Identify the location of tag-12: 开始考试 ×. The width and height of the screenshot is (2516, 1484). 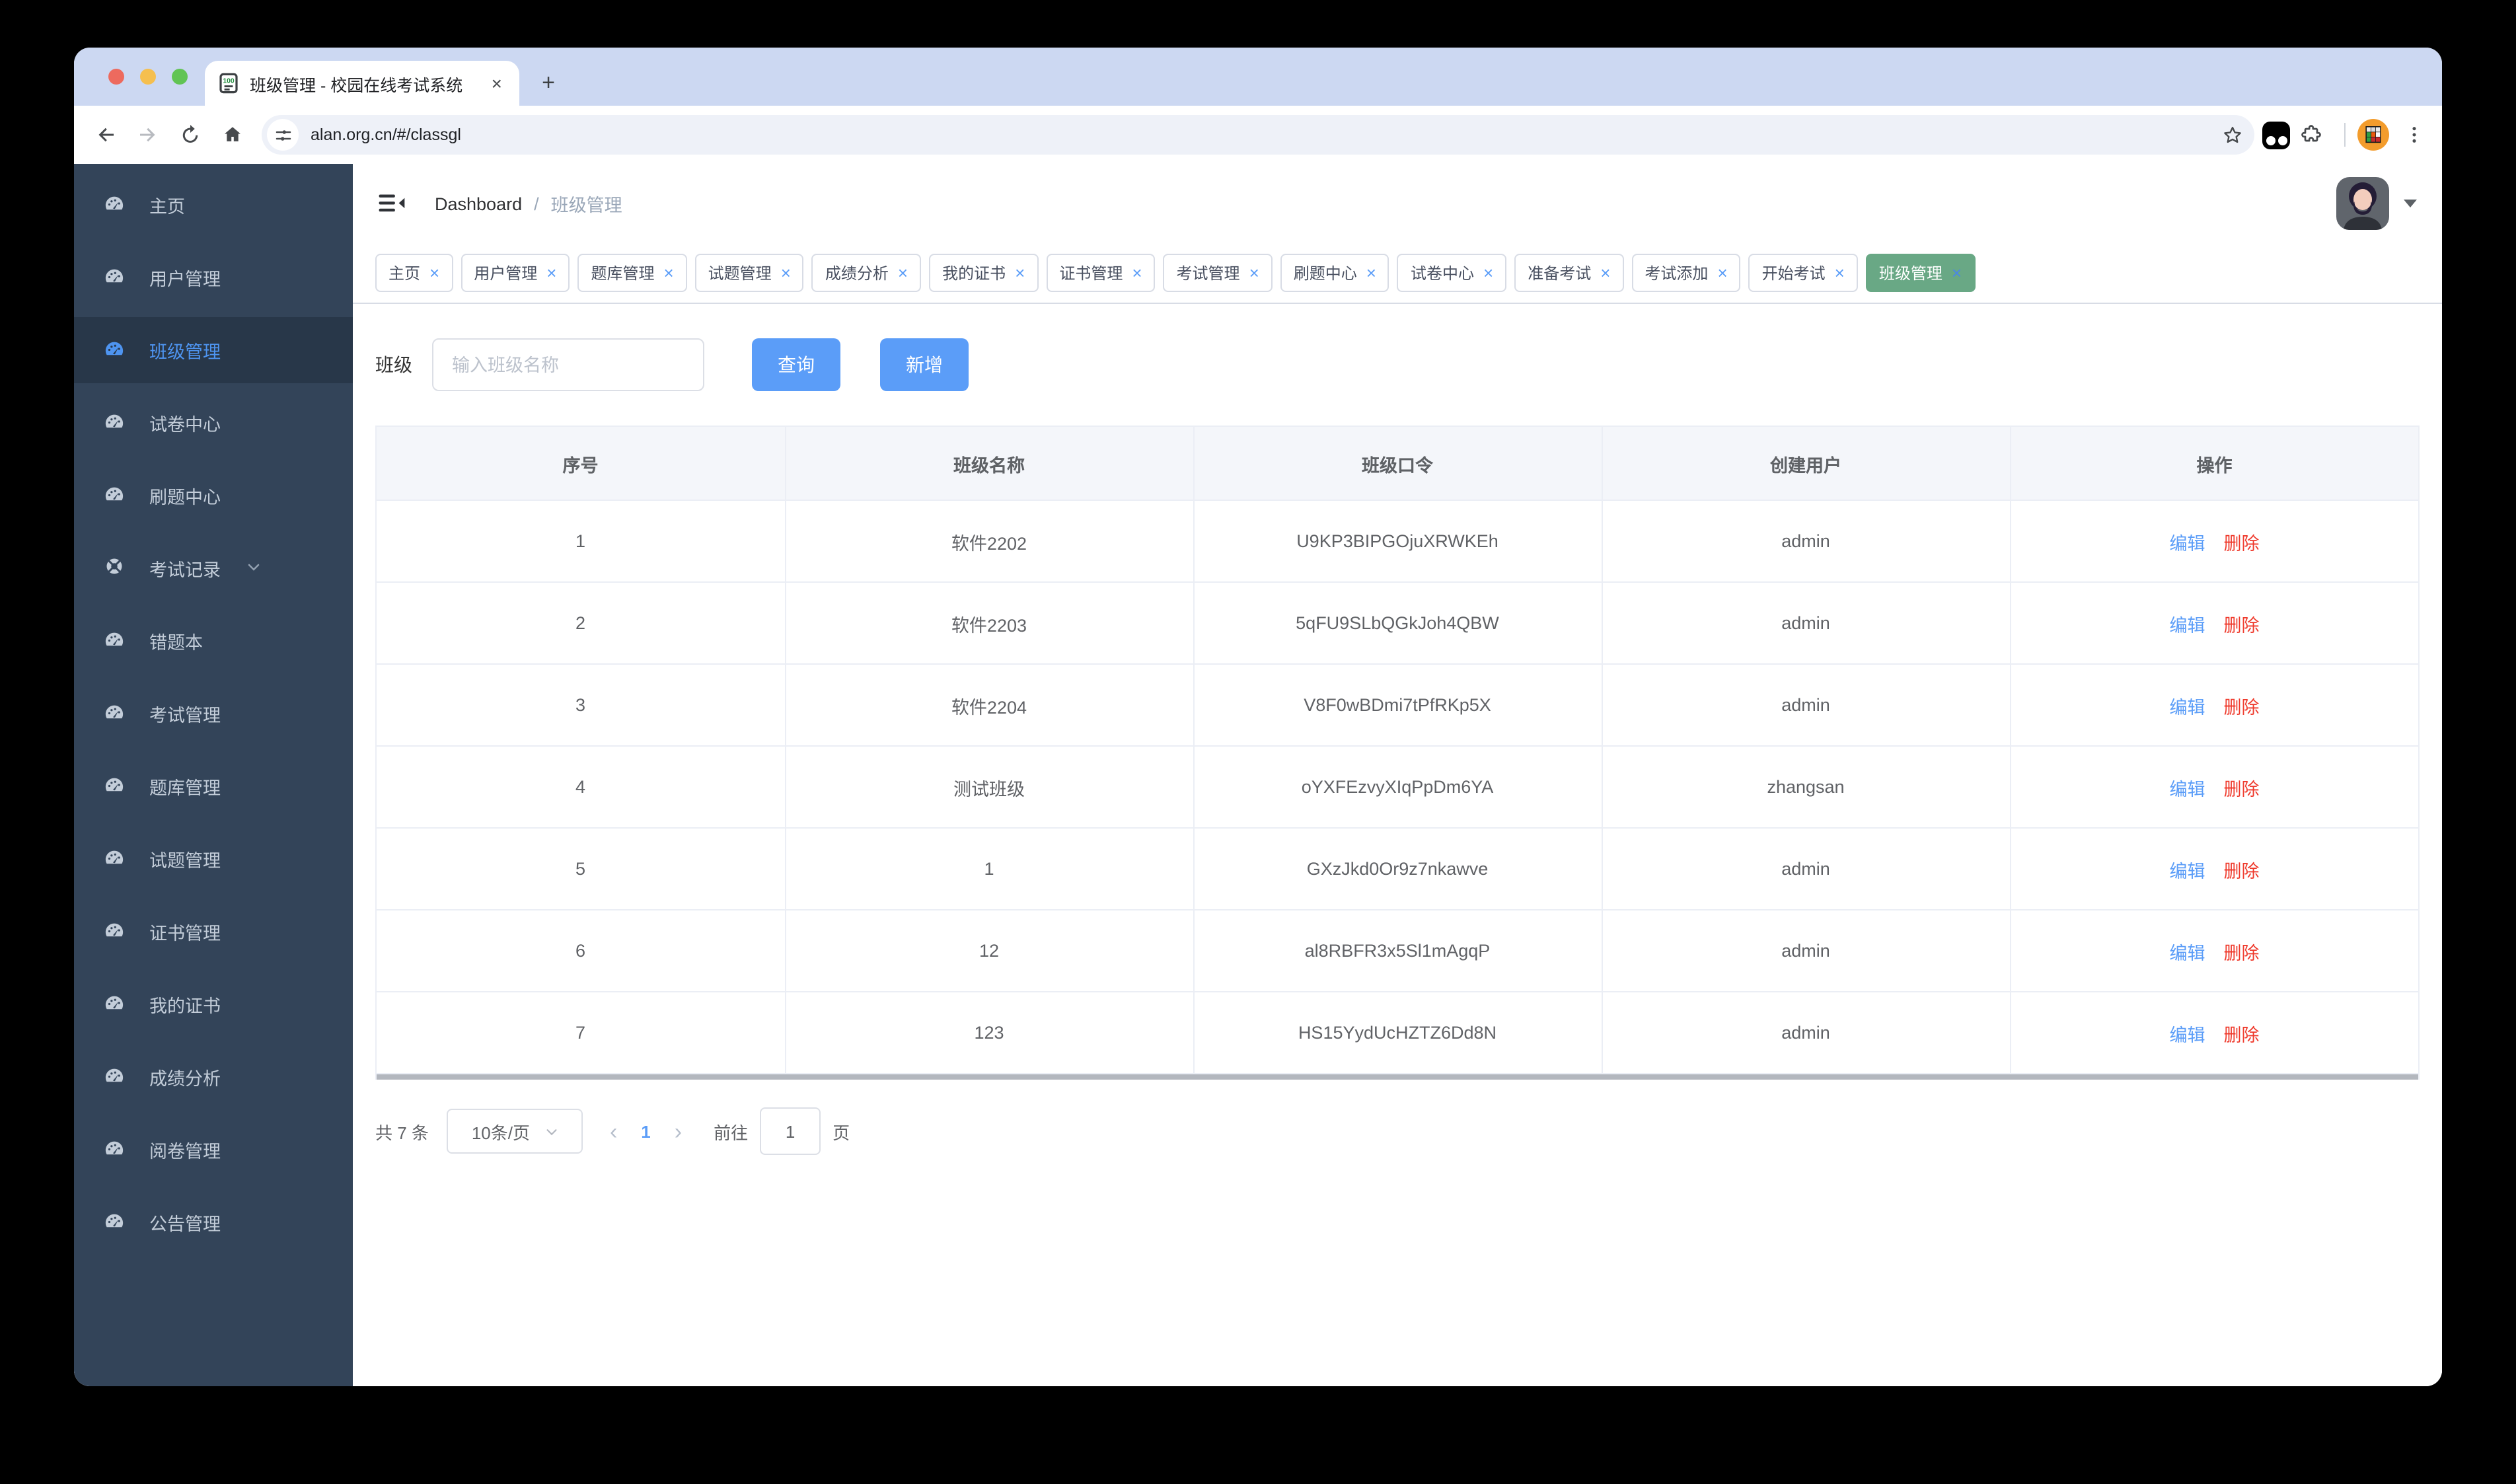
(1803, 273).